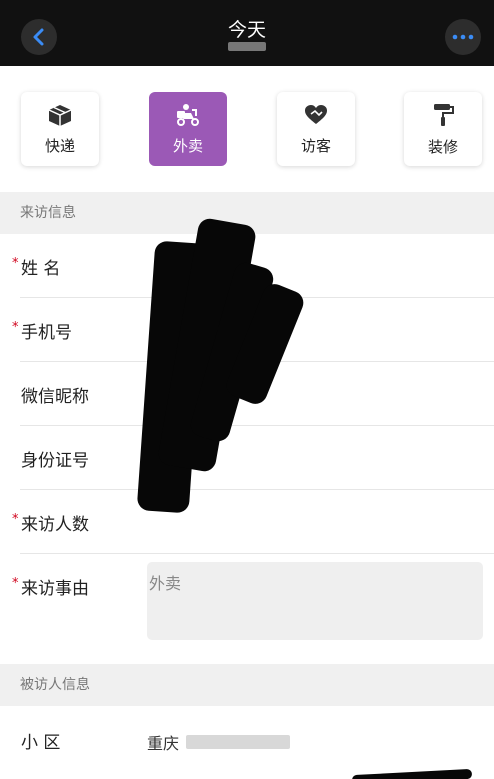  I want to click on field-label: 来访事由, so click(55, 589).